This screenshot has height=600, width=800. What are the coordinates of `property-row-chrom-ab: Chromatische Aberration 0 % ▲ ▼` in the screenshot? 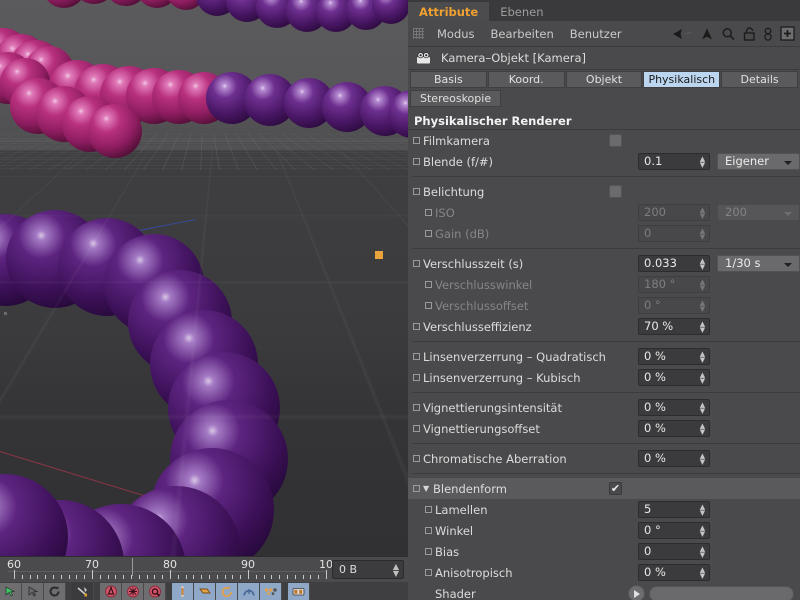 It's located at (604, 458).